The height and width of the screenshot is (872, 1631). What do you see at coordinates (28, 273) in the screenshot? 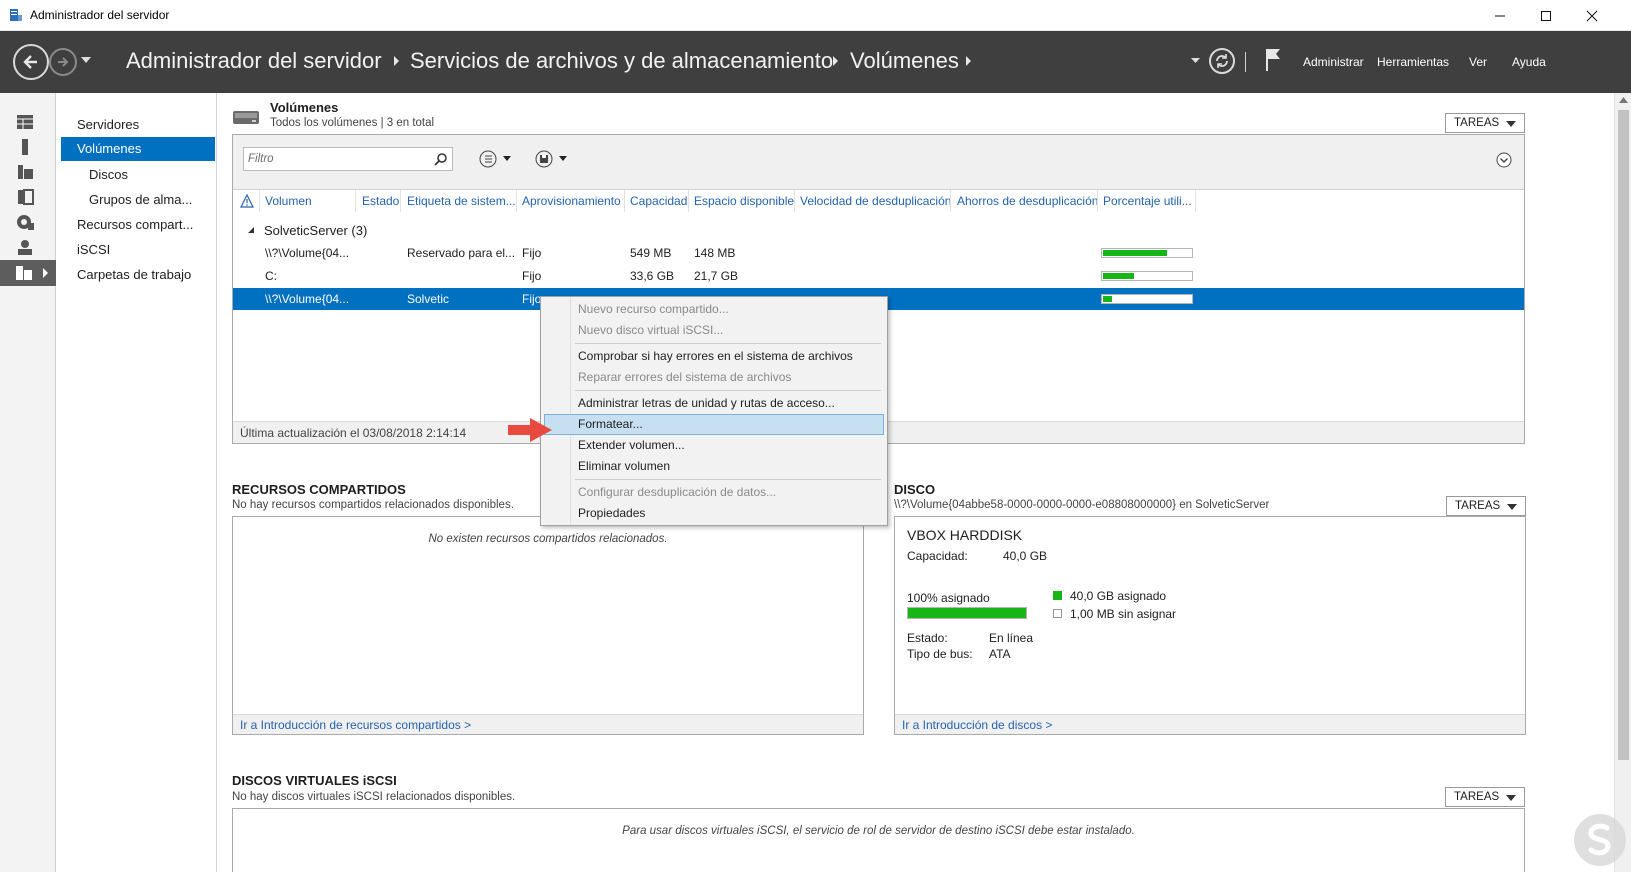
I see `storage-icon` at bounding box center [28, 273].